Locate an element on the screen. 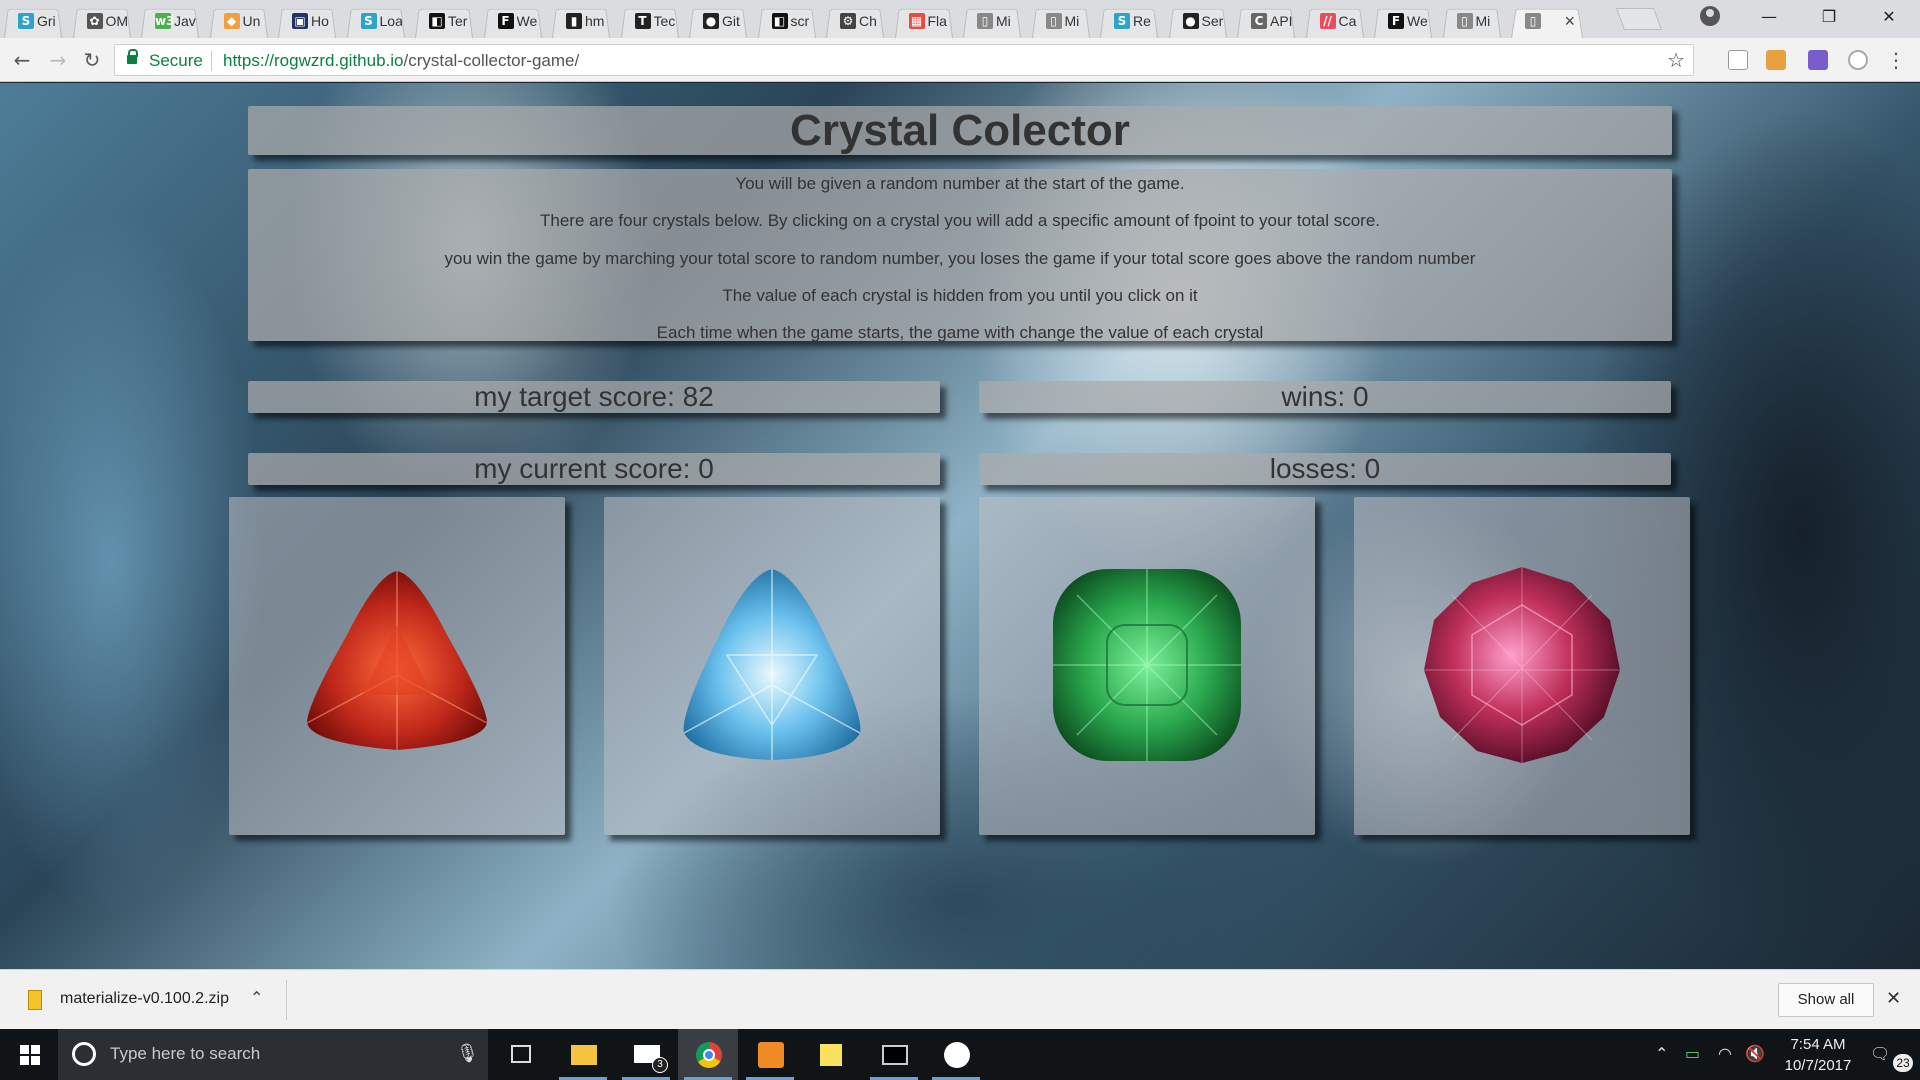 The width and height of the screenshot is (1920, 1080). browser-tab: ▯ × is located at coordinates (1547, 21).